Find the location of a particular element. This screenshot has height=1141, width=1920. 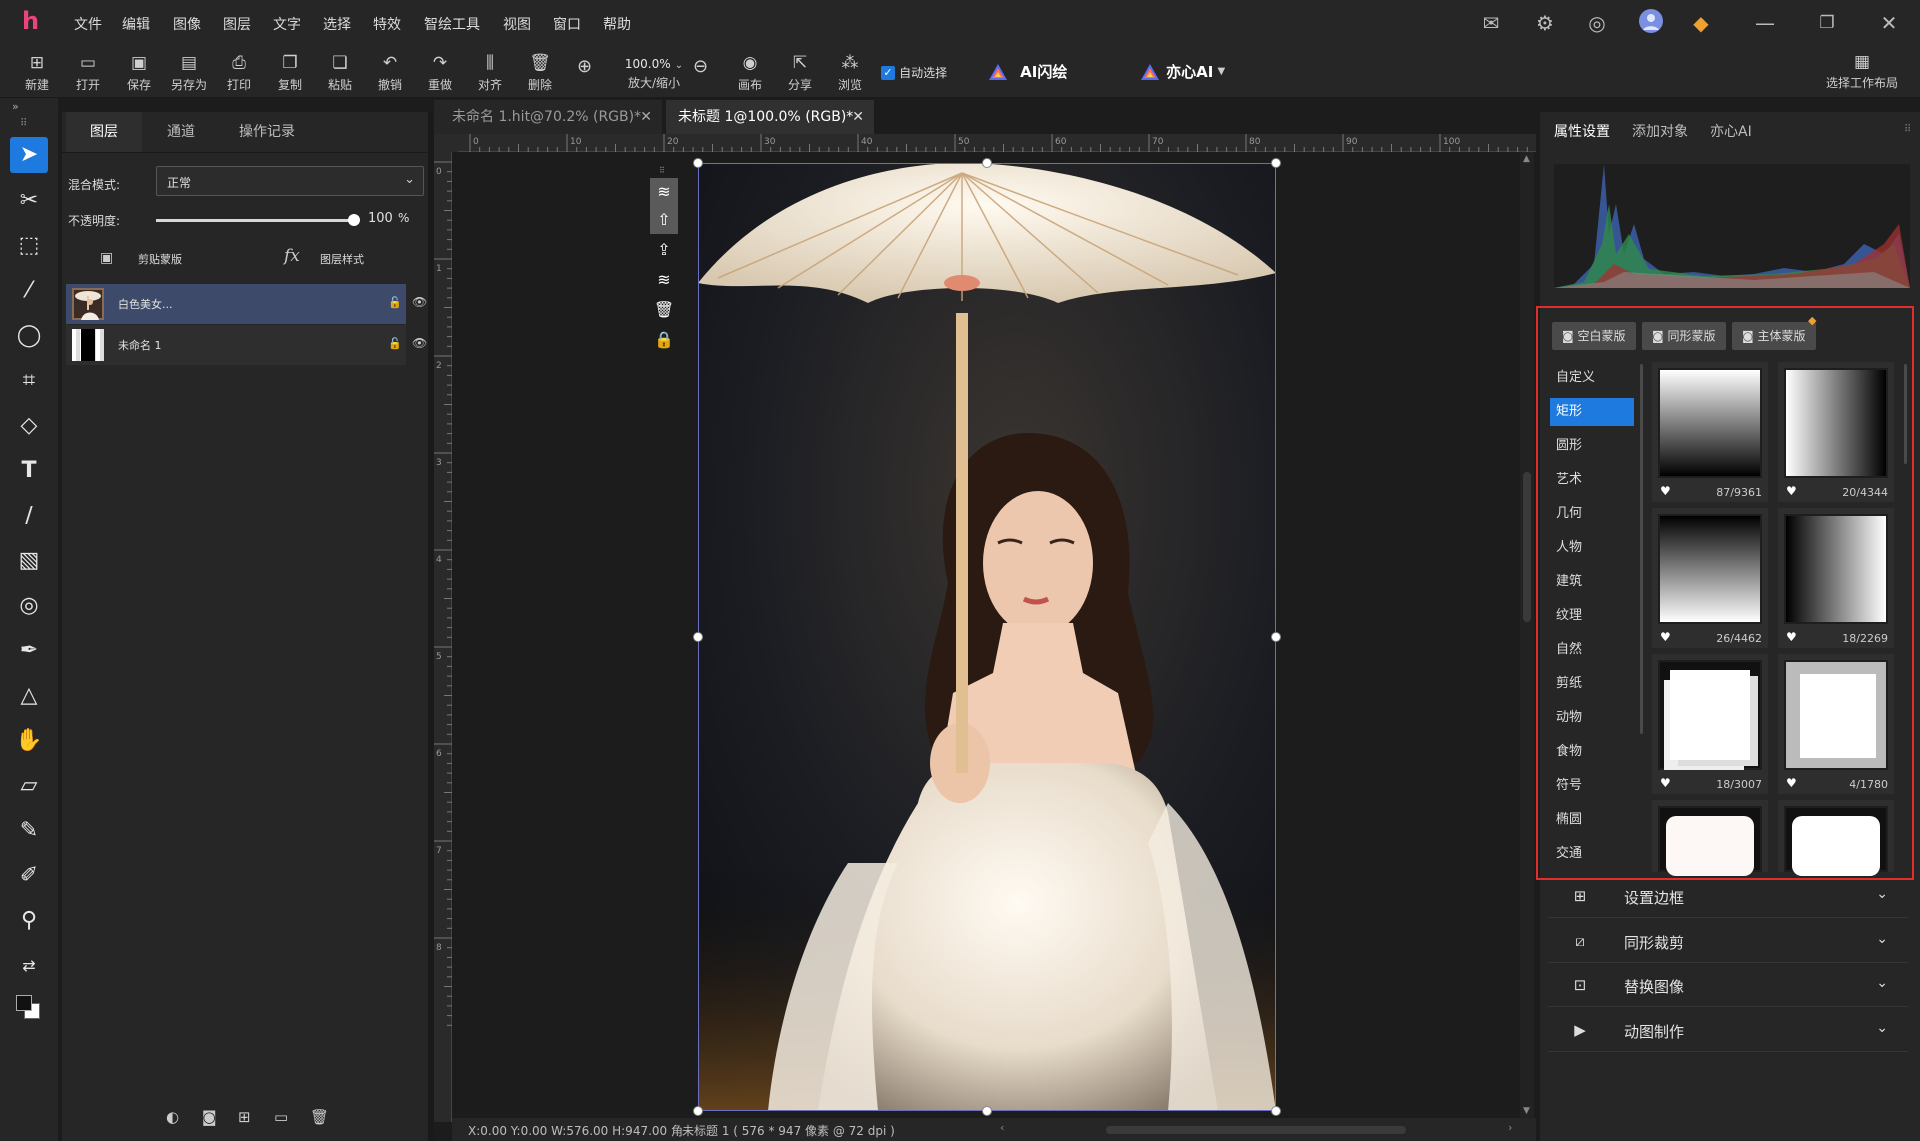

subject-mask-button: ◙ 主体蒙版 is located at coordinates (1774, 336).